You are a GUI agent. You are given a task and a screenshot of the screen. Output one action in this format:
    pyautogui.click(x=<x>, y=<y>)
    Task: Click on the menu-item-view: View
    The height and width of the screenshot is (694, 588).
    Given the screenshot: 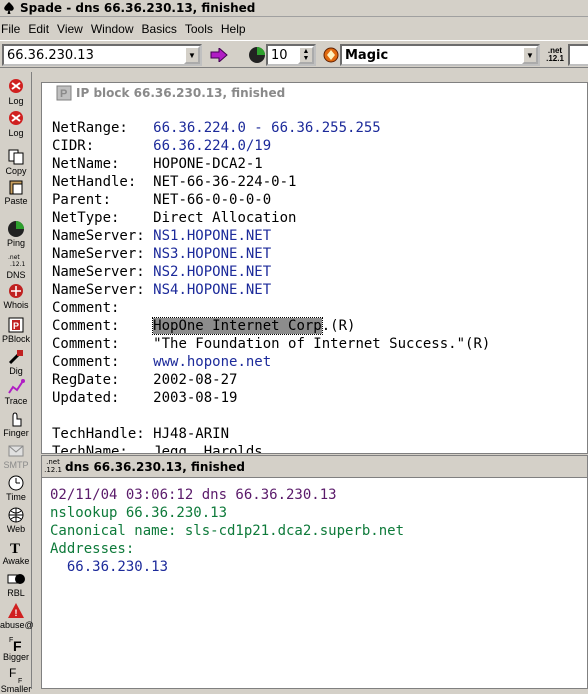 What is the action you would take?
    pyautogui.click(x=73, y=29)
    